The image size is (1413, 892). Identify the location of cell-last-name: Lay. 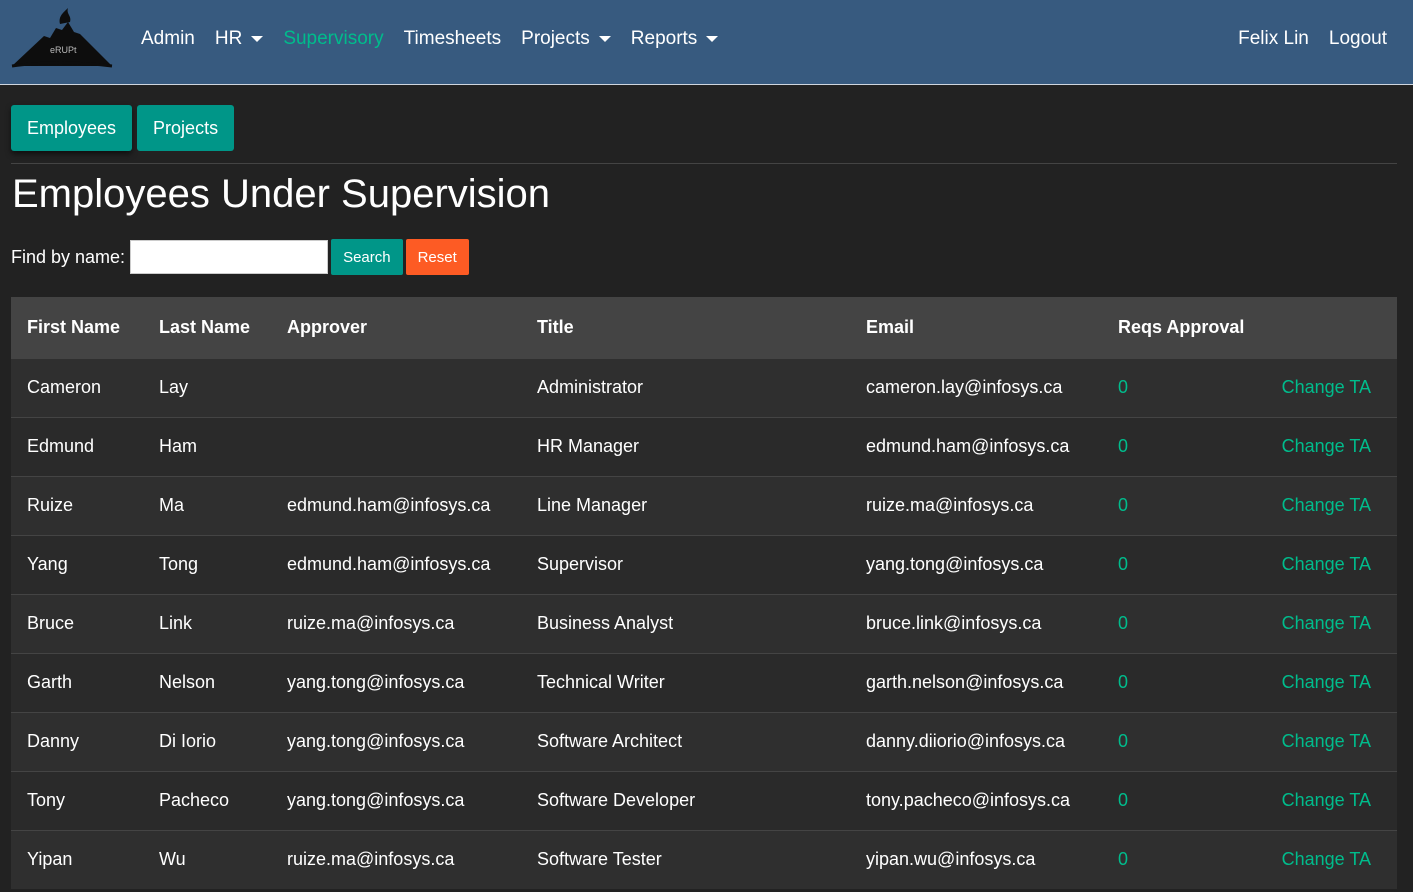
(207, 387).